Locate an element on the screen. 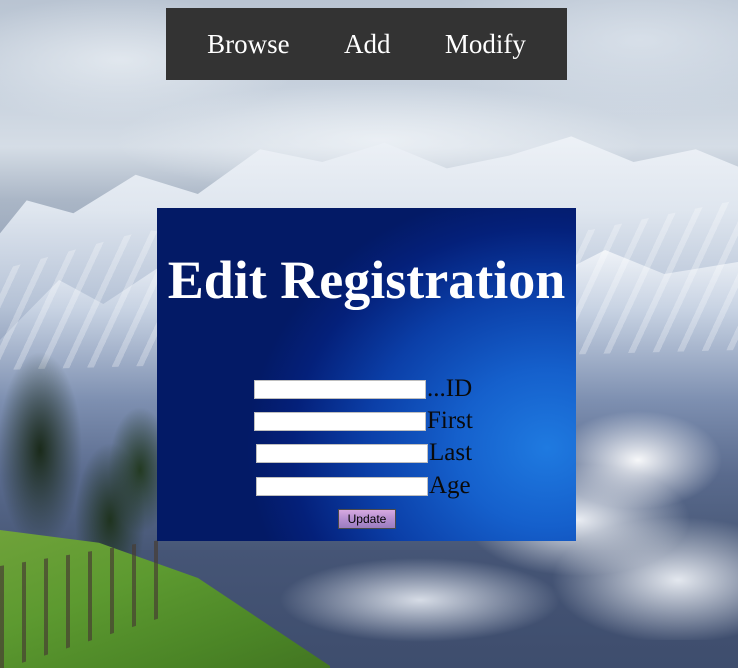  form-row-id: ...ID is located at coordinates (363, 389).